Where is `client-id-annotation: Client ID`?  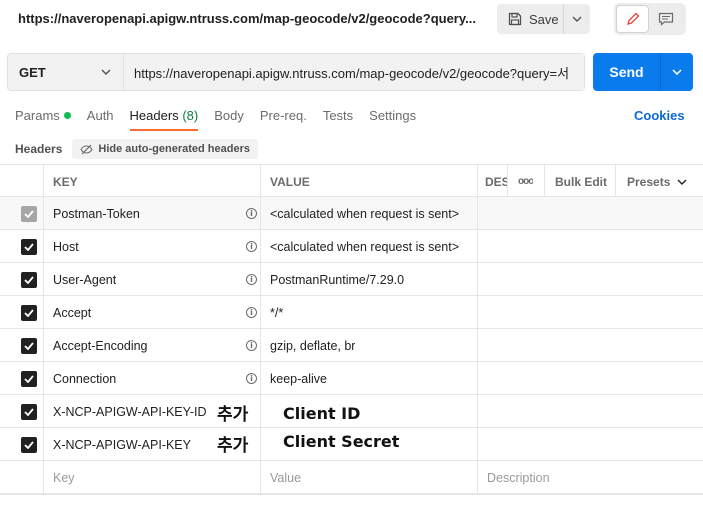 client-id-annotation: Client ID is located at coordinates (322, 413).